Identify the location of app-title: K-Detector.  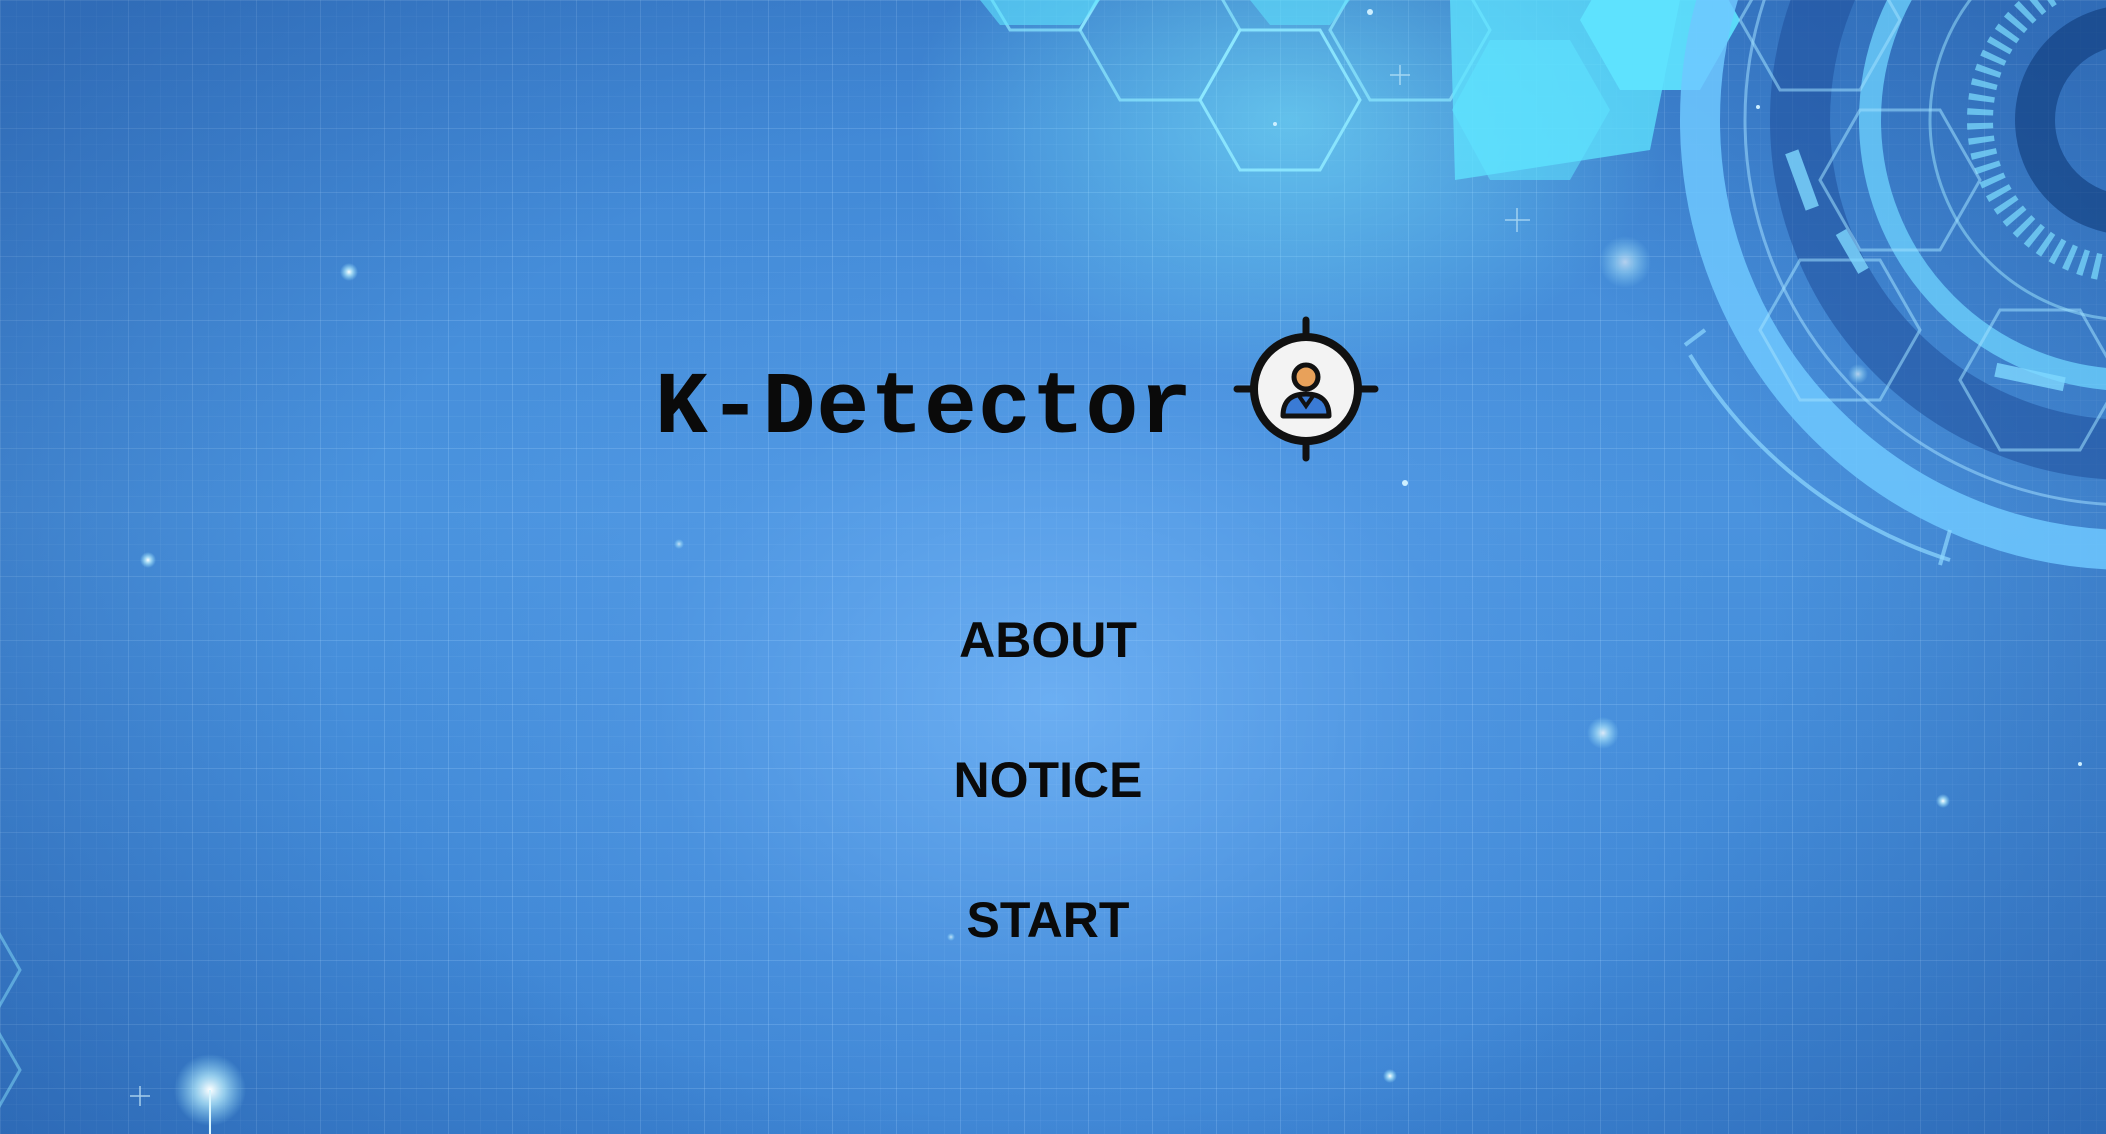
(924, 409).